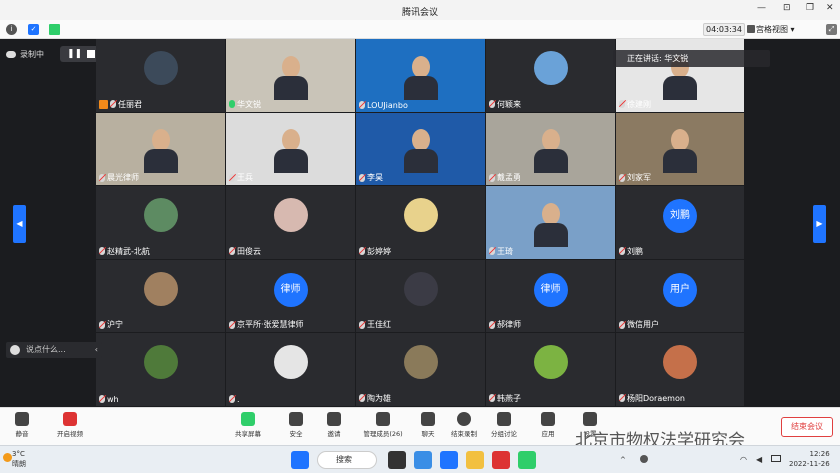 The width and height of the screenshot is (840, 473). I want to click on manage-members-button: 管理成员(26), so click(383, 425).